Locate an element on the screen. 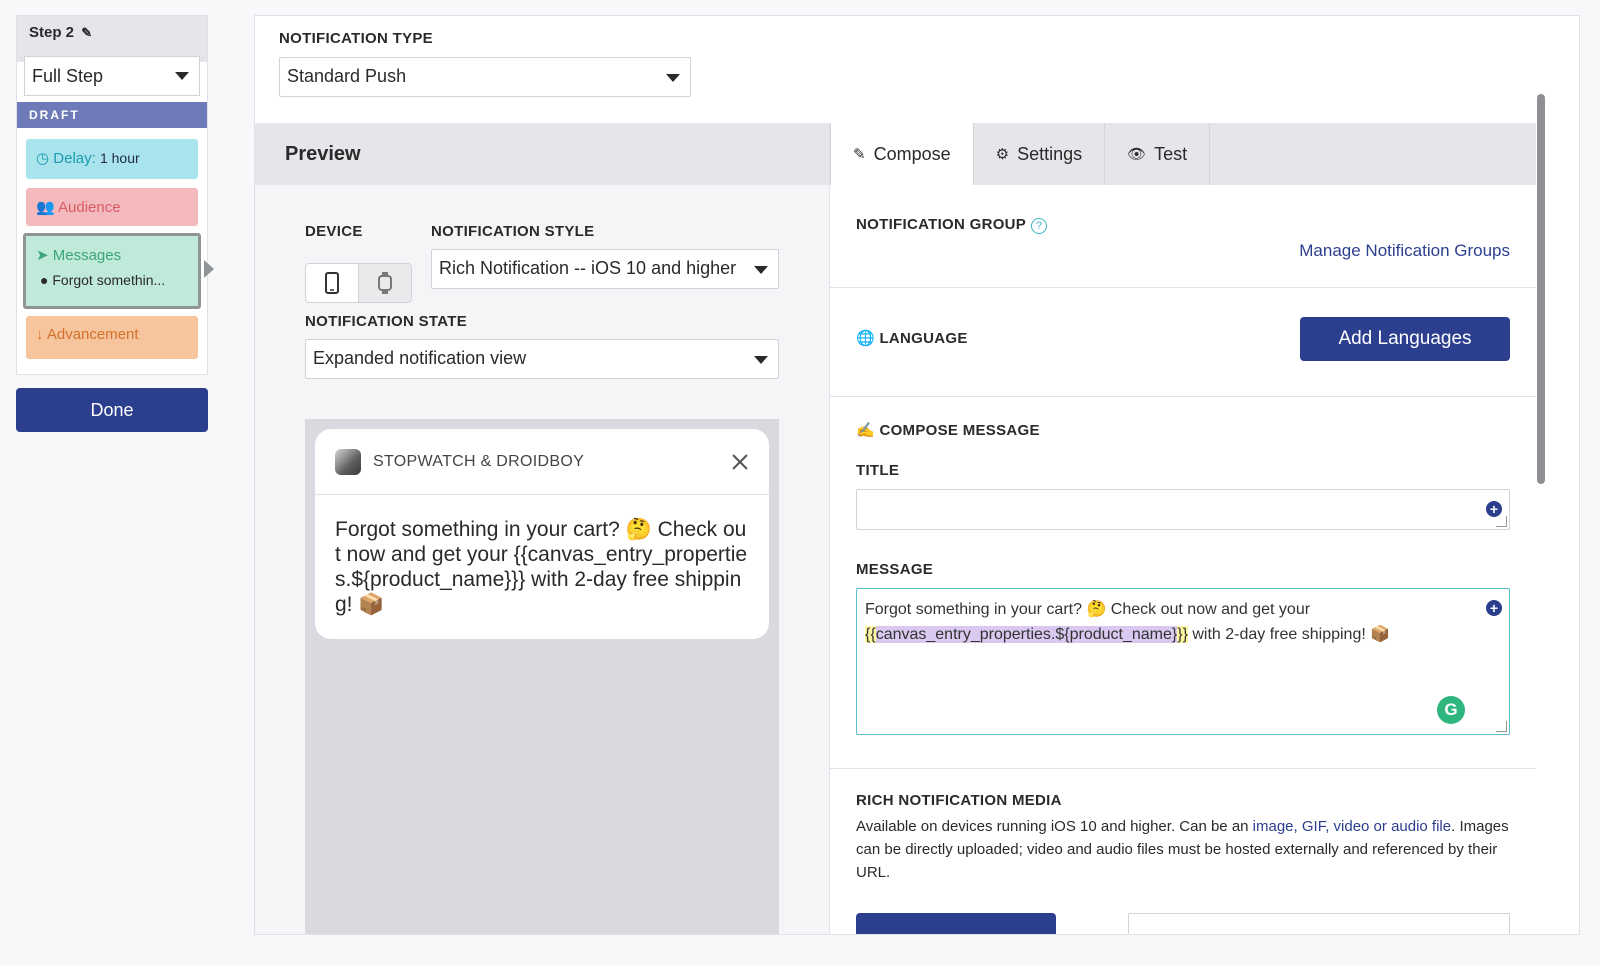 The width and height of the screenshot is (1600, 965). watch-icon is located at coordinates (385, 283).